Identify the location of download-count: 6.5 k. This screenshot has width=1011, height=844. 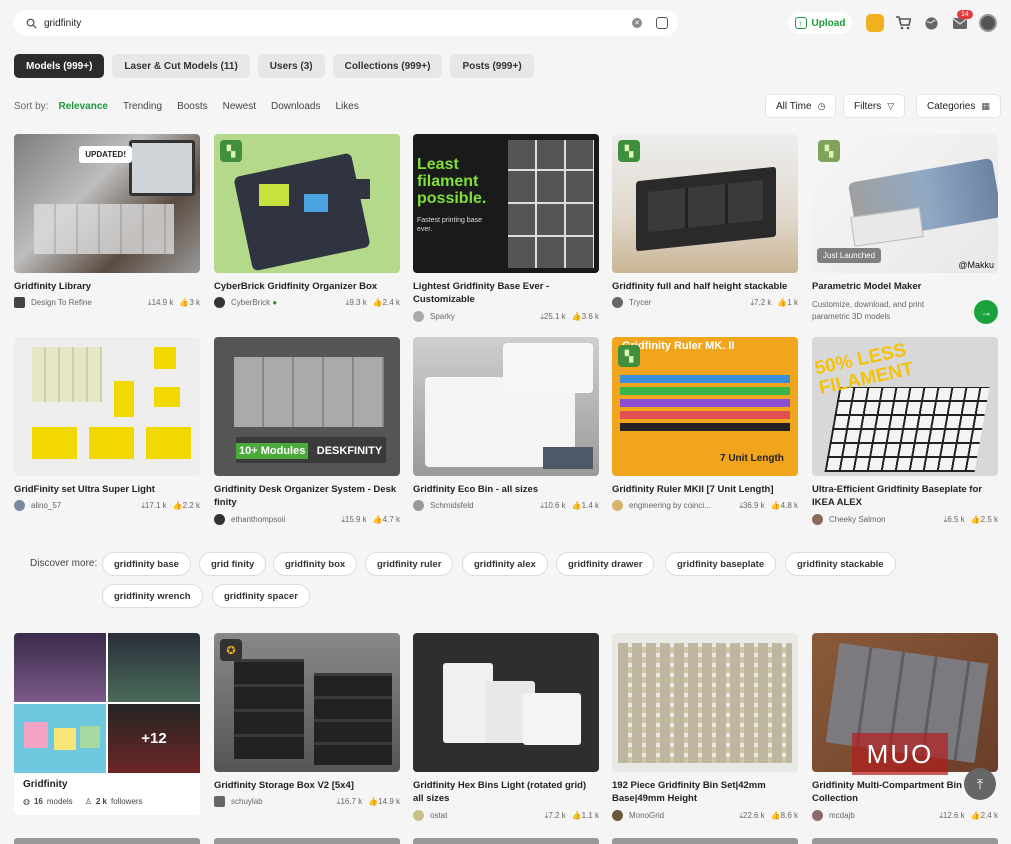
(956, 519).